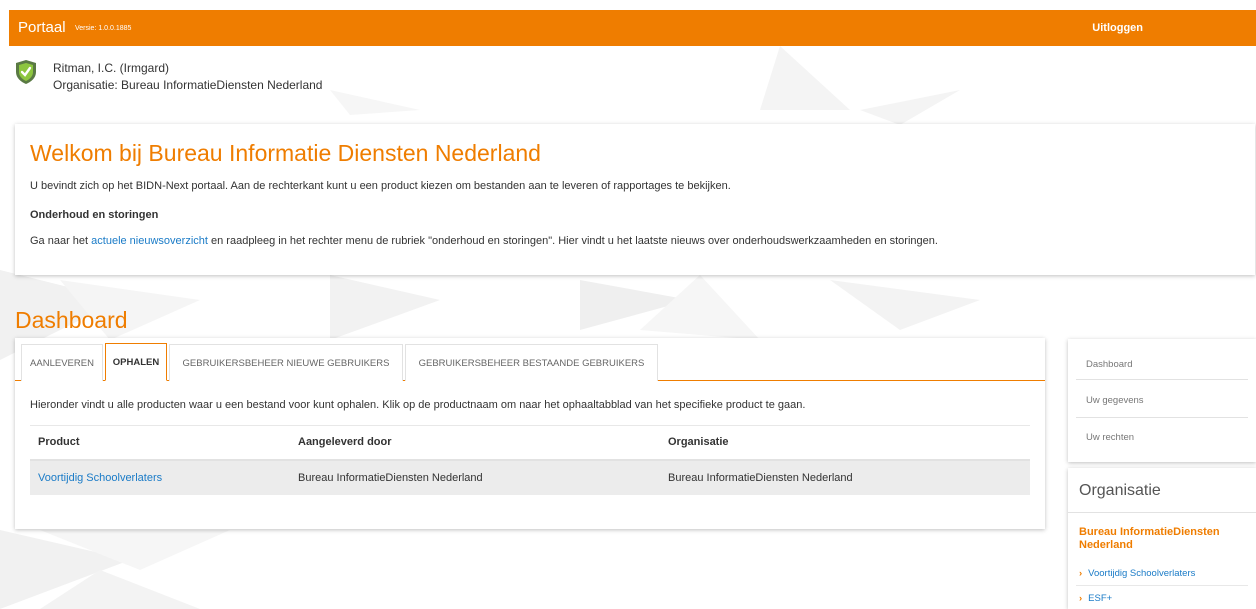 The height and width of the screenshot is (609, 1256). I want to click on news-text-before: Ga naar het, so click(61, 241).